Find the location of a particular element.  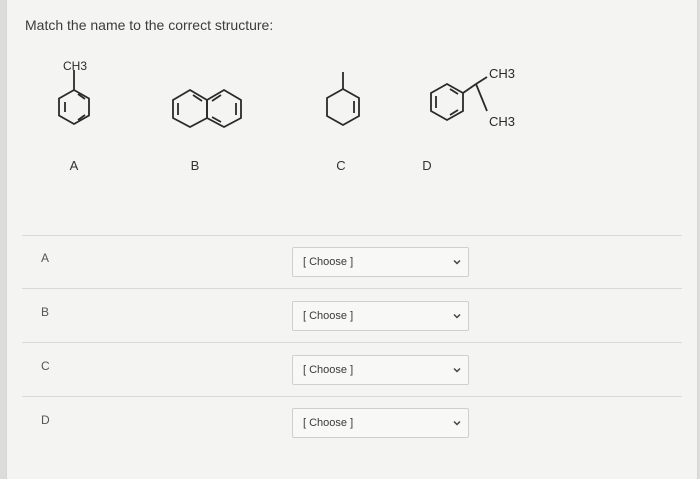

dimethylbenzene-structure is located at coordinates (459, 99).